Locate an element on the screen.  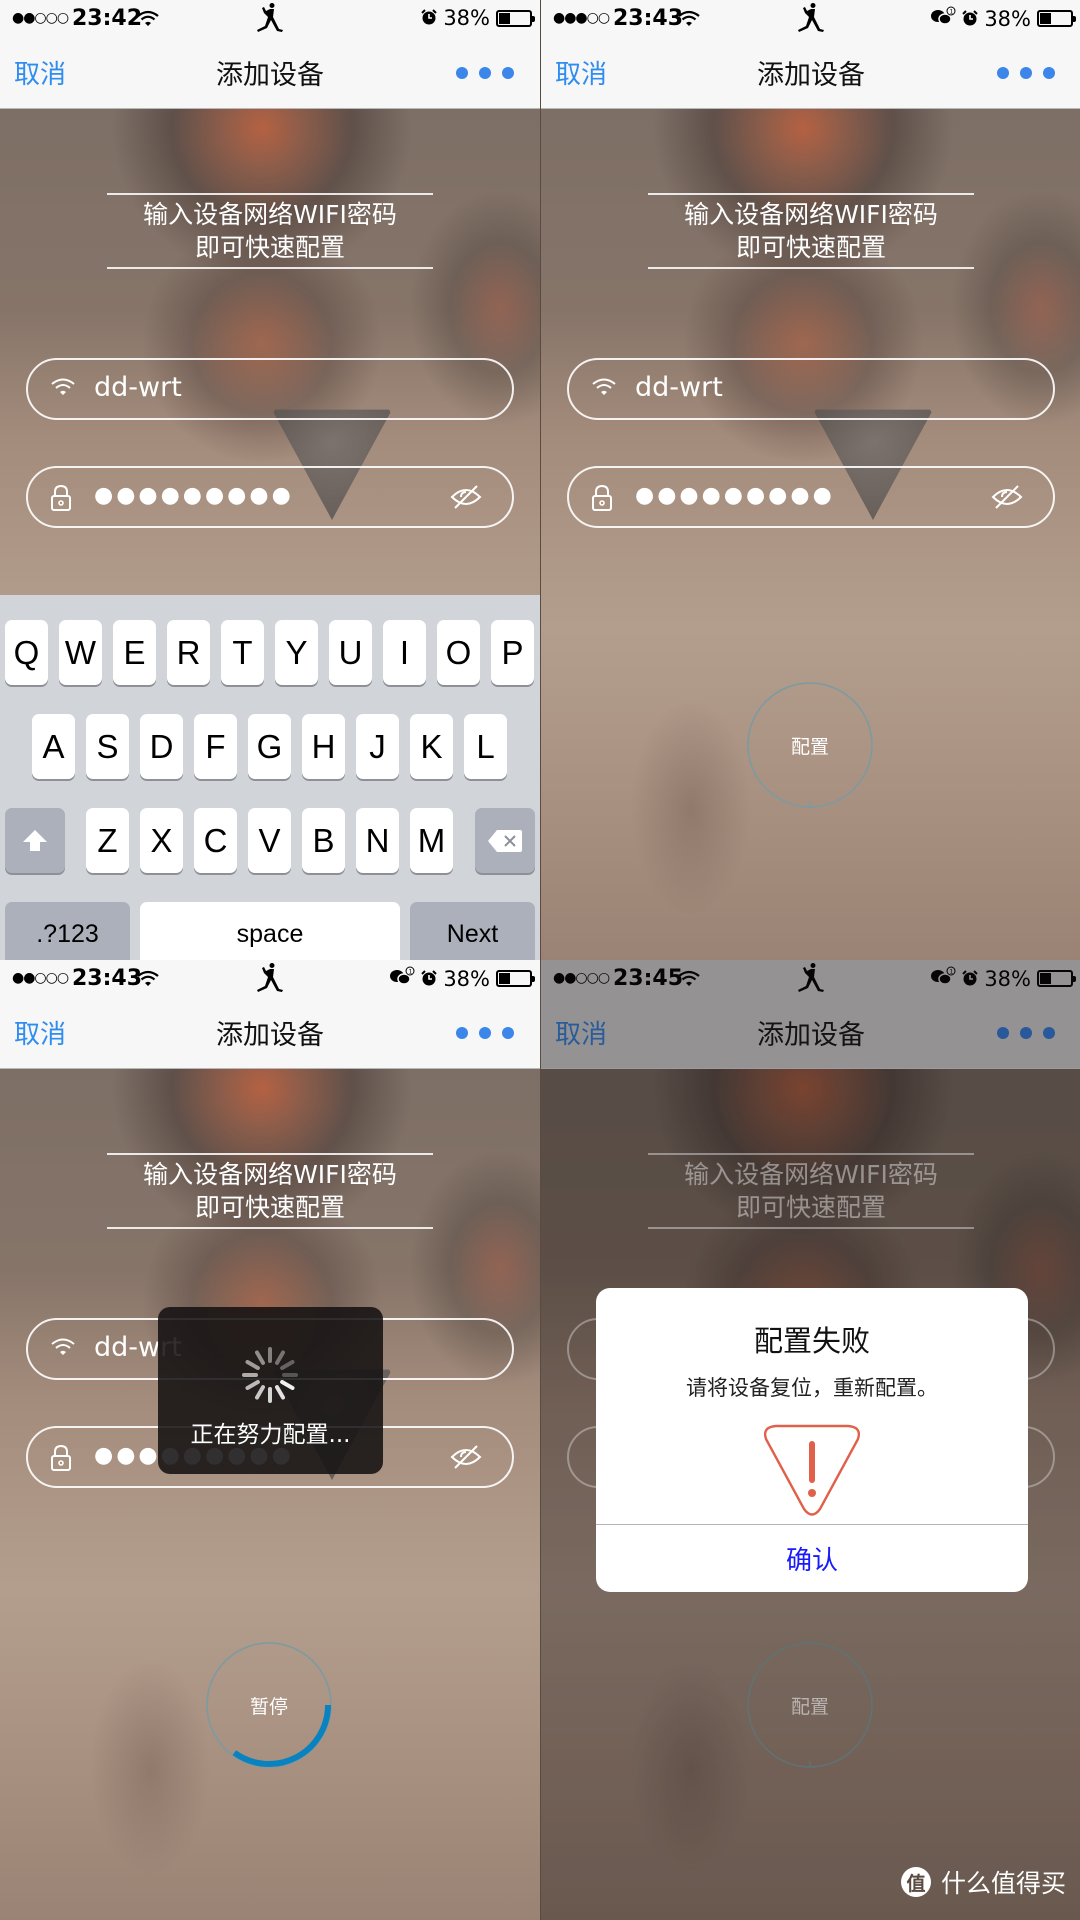
status-bar: ●●○○○ 23:42 38% is located at coordinates (270, 18).